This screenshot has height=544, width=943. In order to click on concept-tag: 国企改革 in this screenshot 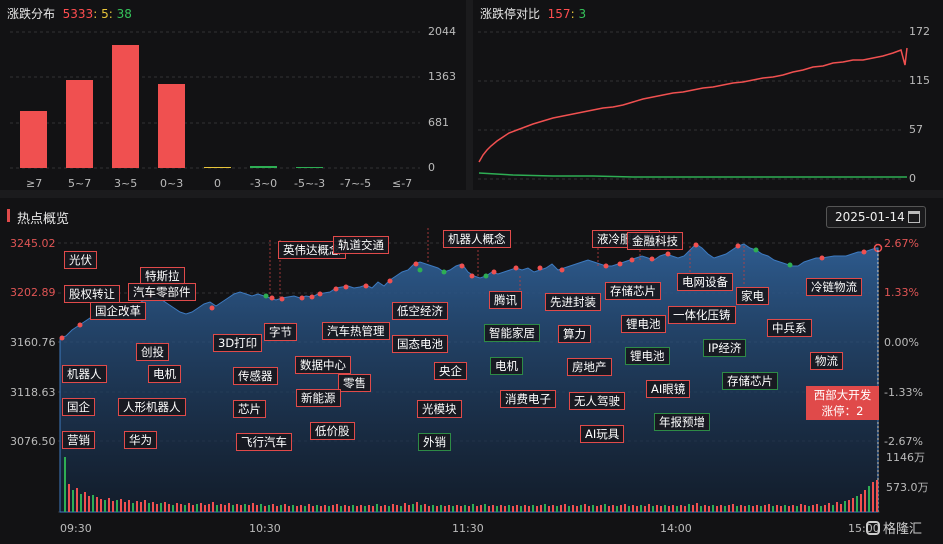, I will do `click(118, 311)`.